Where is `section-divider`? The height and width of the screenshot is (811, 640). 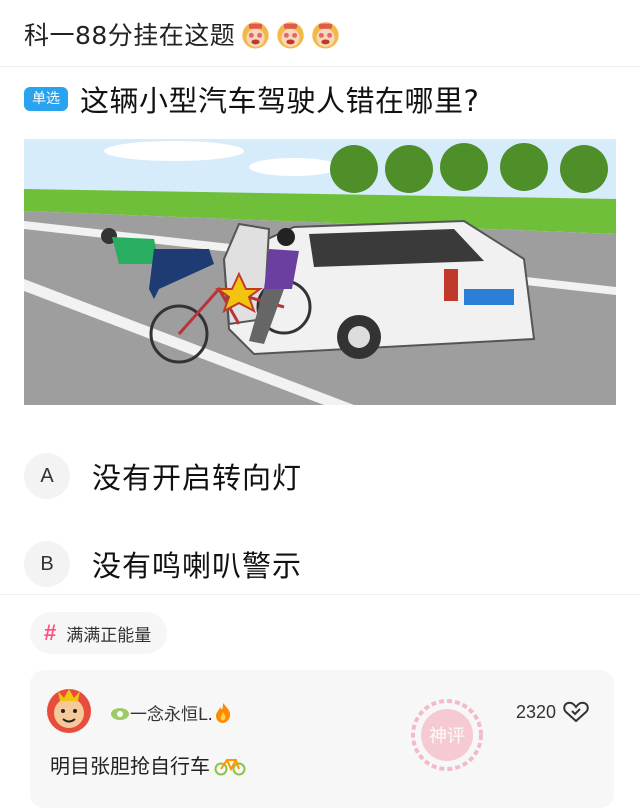
section-divider is located at coordinates (320, 594).